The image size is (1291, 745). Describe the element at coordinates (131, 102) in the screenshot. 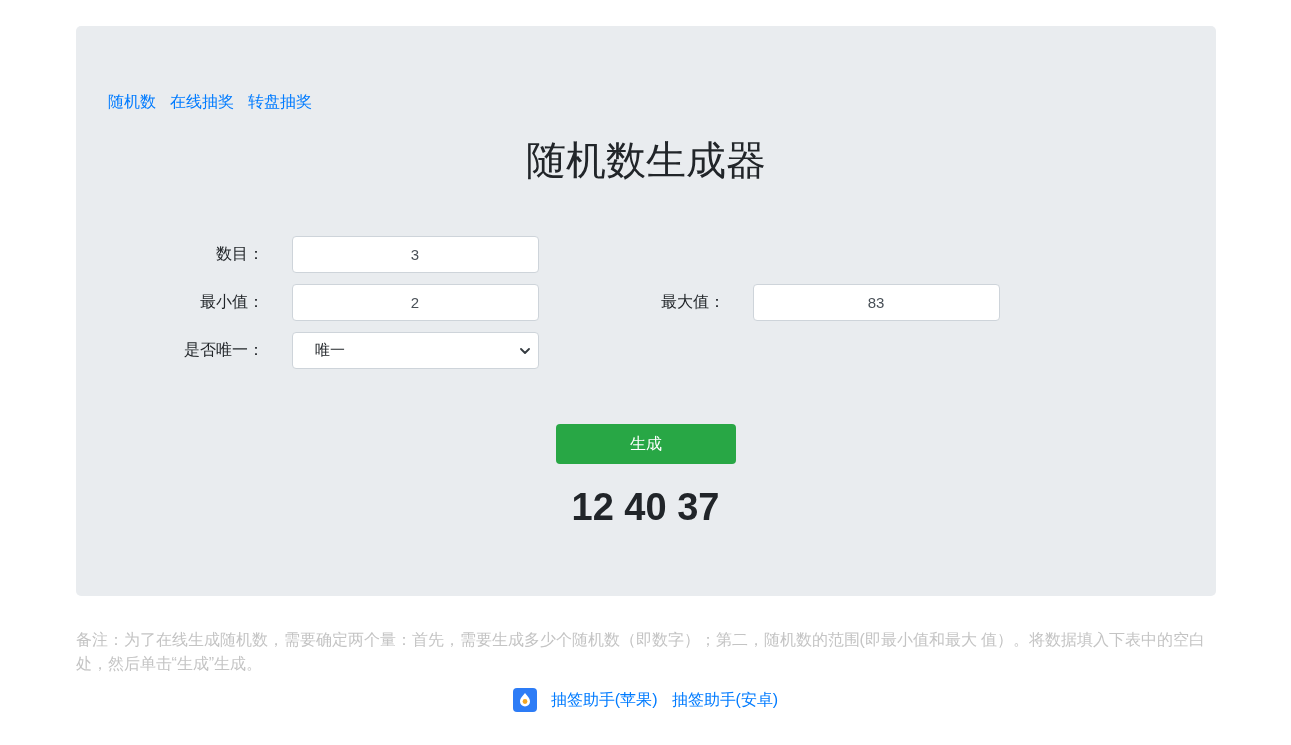

I see `nav-link: 随机数` at that location.